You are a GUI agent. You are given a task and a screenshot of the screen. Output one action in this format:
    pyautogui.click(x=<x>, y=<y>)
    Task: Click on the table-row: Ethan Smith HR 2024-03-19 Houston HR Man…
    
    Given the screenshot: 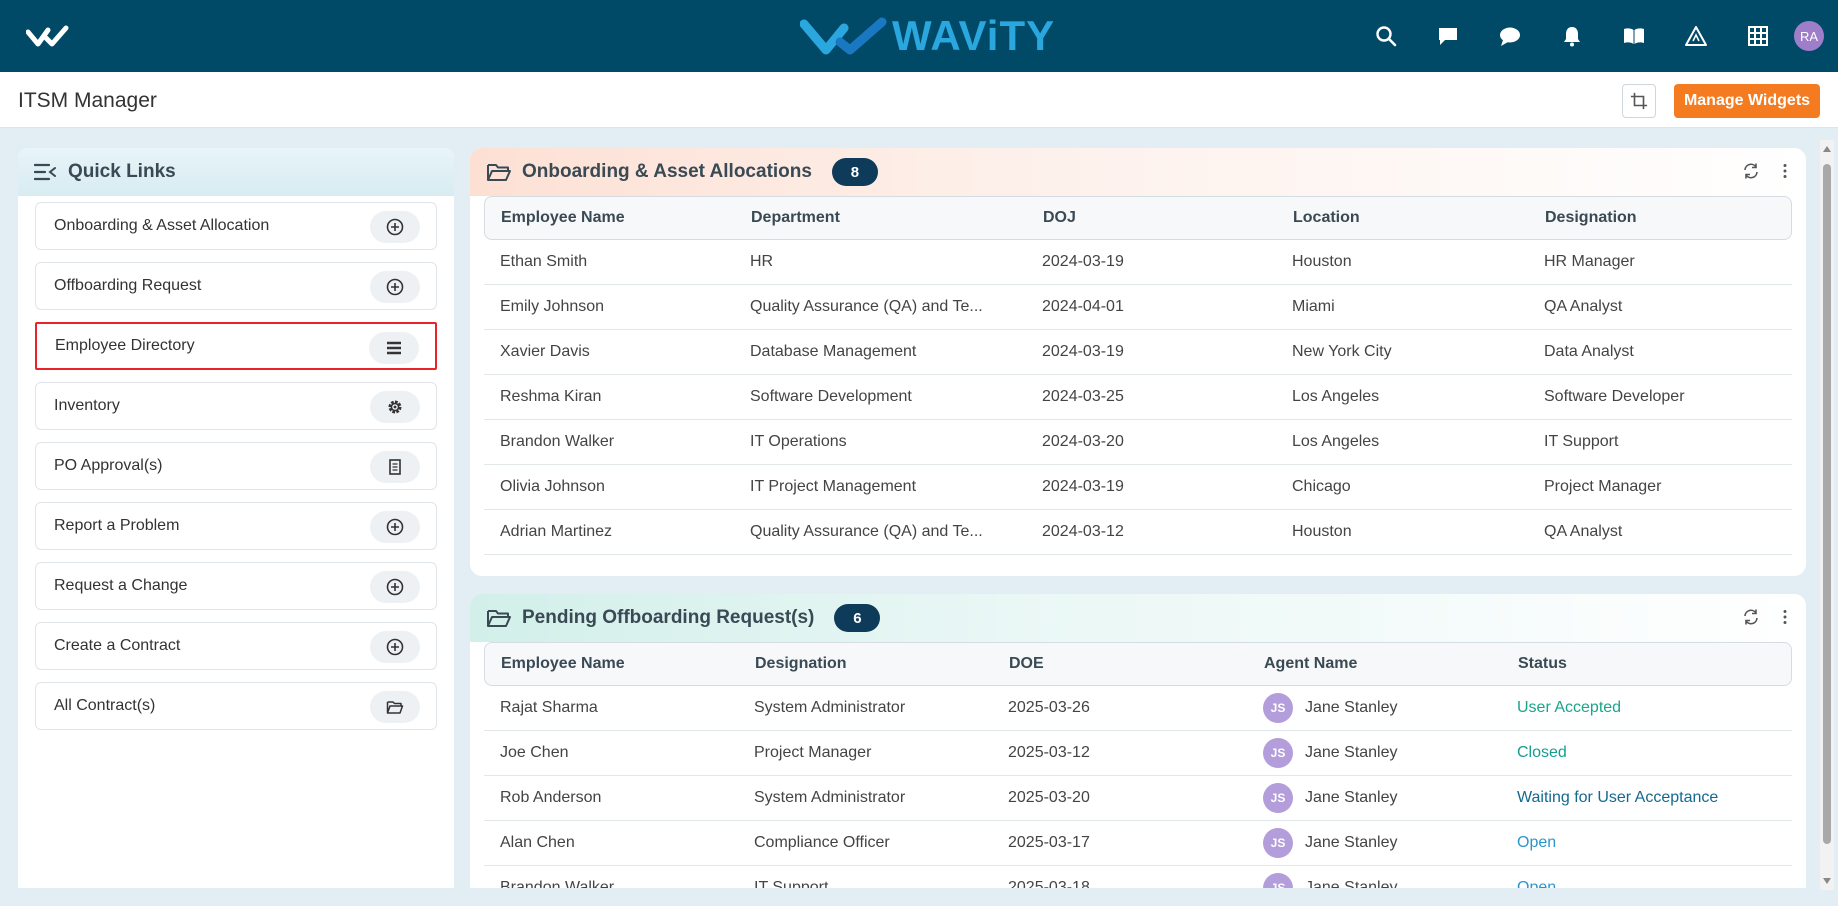 What is the action you would take?
    pyautogui.click(x=1138, y=262)
    